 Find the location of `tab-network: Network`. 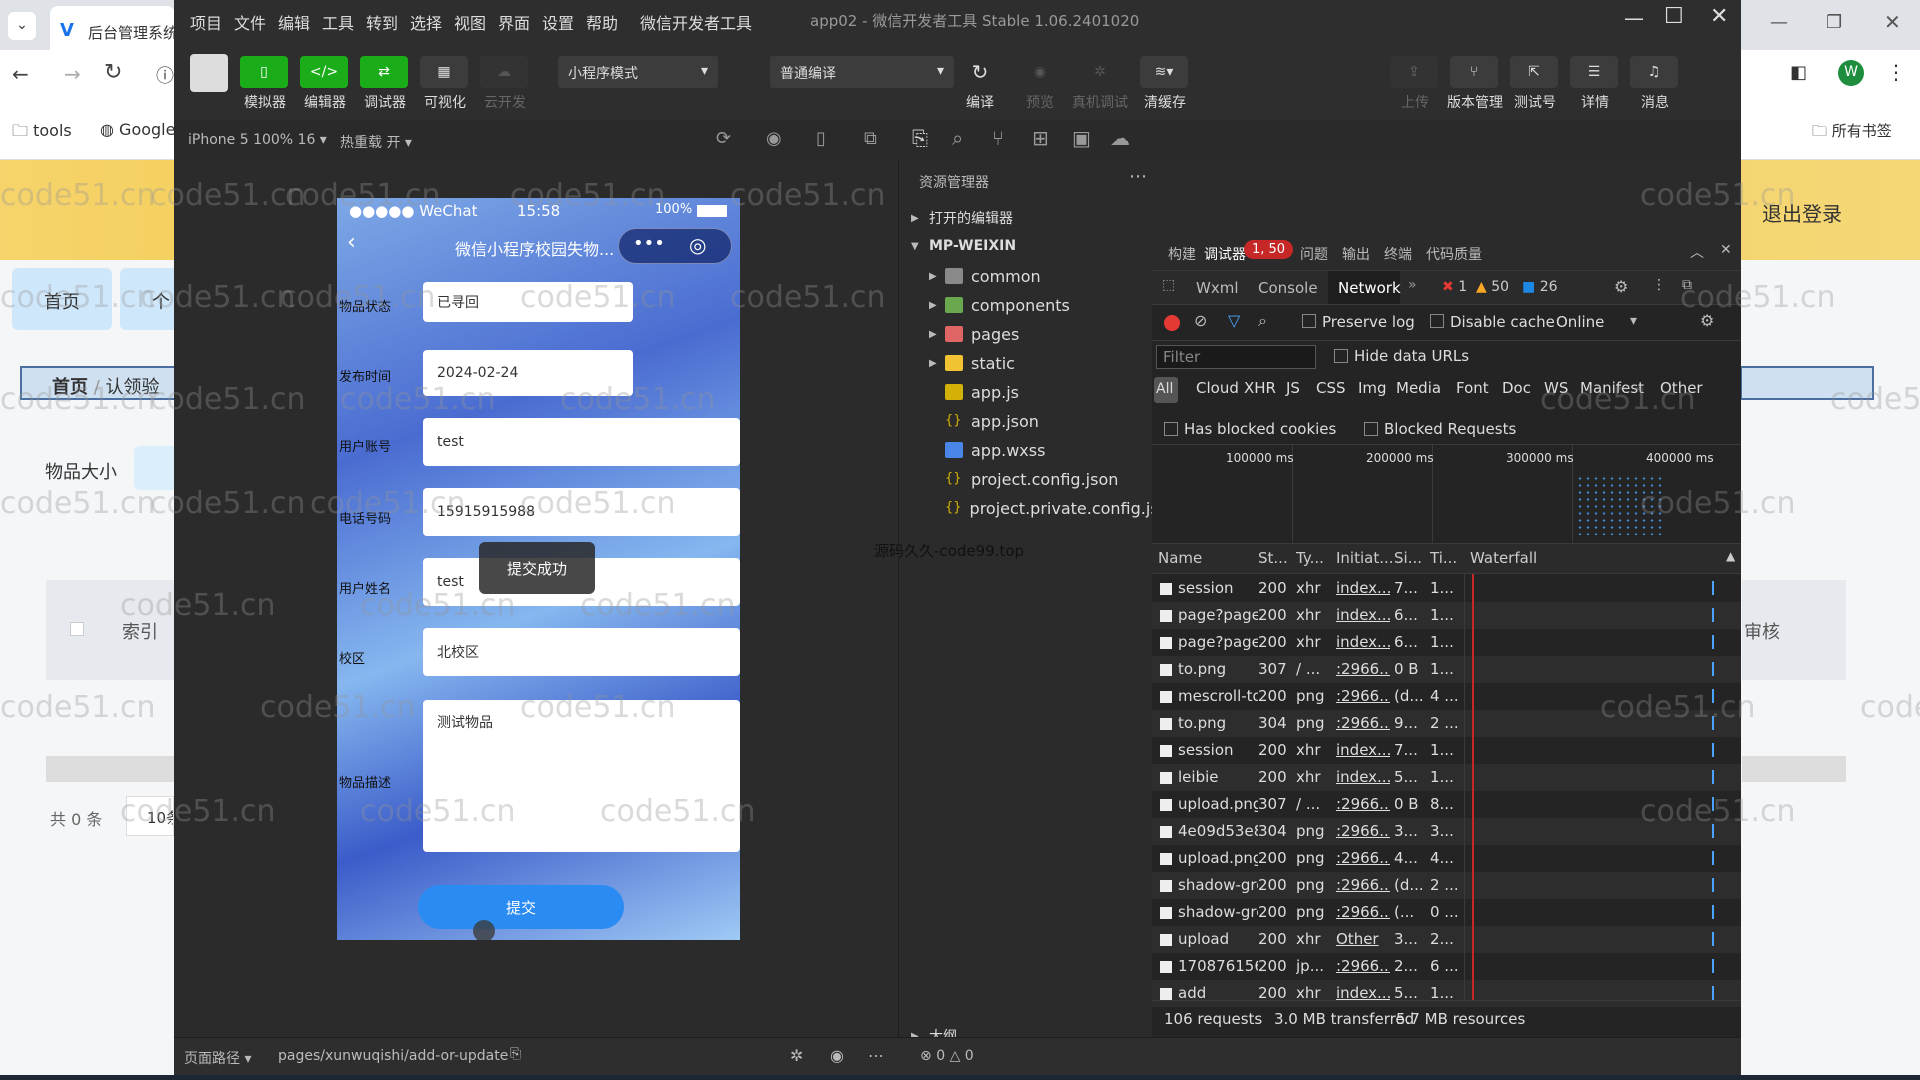

tab-network: Network is located at coordinates (1364, 288).